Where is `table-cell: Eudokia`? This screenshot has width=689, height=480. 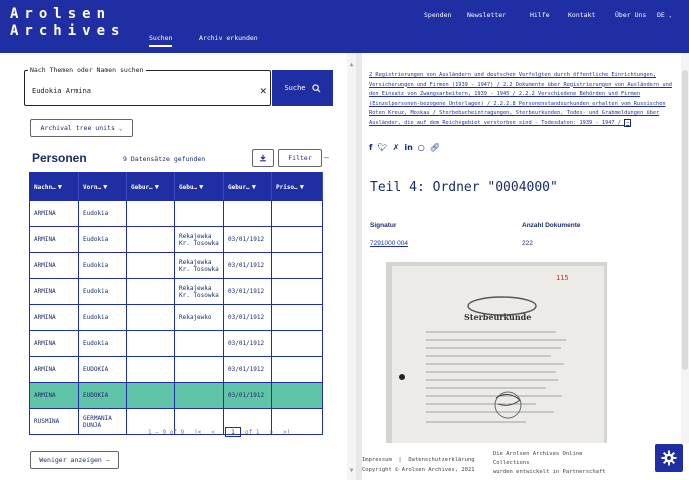
table-cell: Eudokia is located at coordinates (102, 213).